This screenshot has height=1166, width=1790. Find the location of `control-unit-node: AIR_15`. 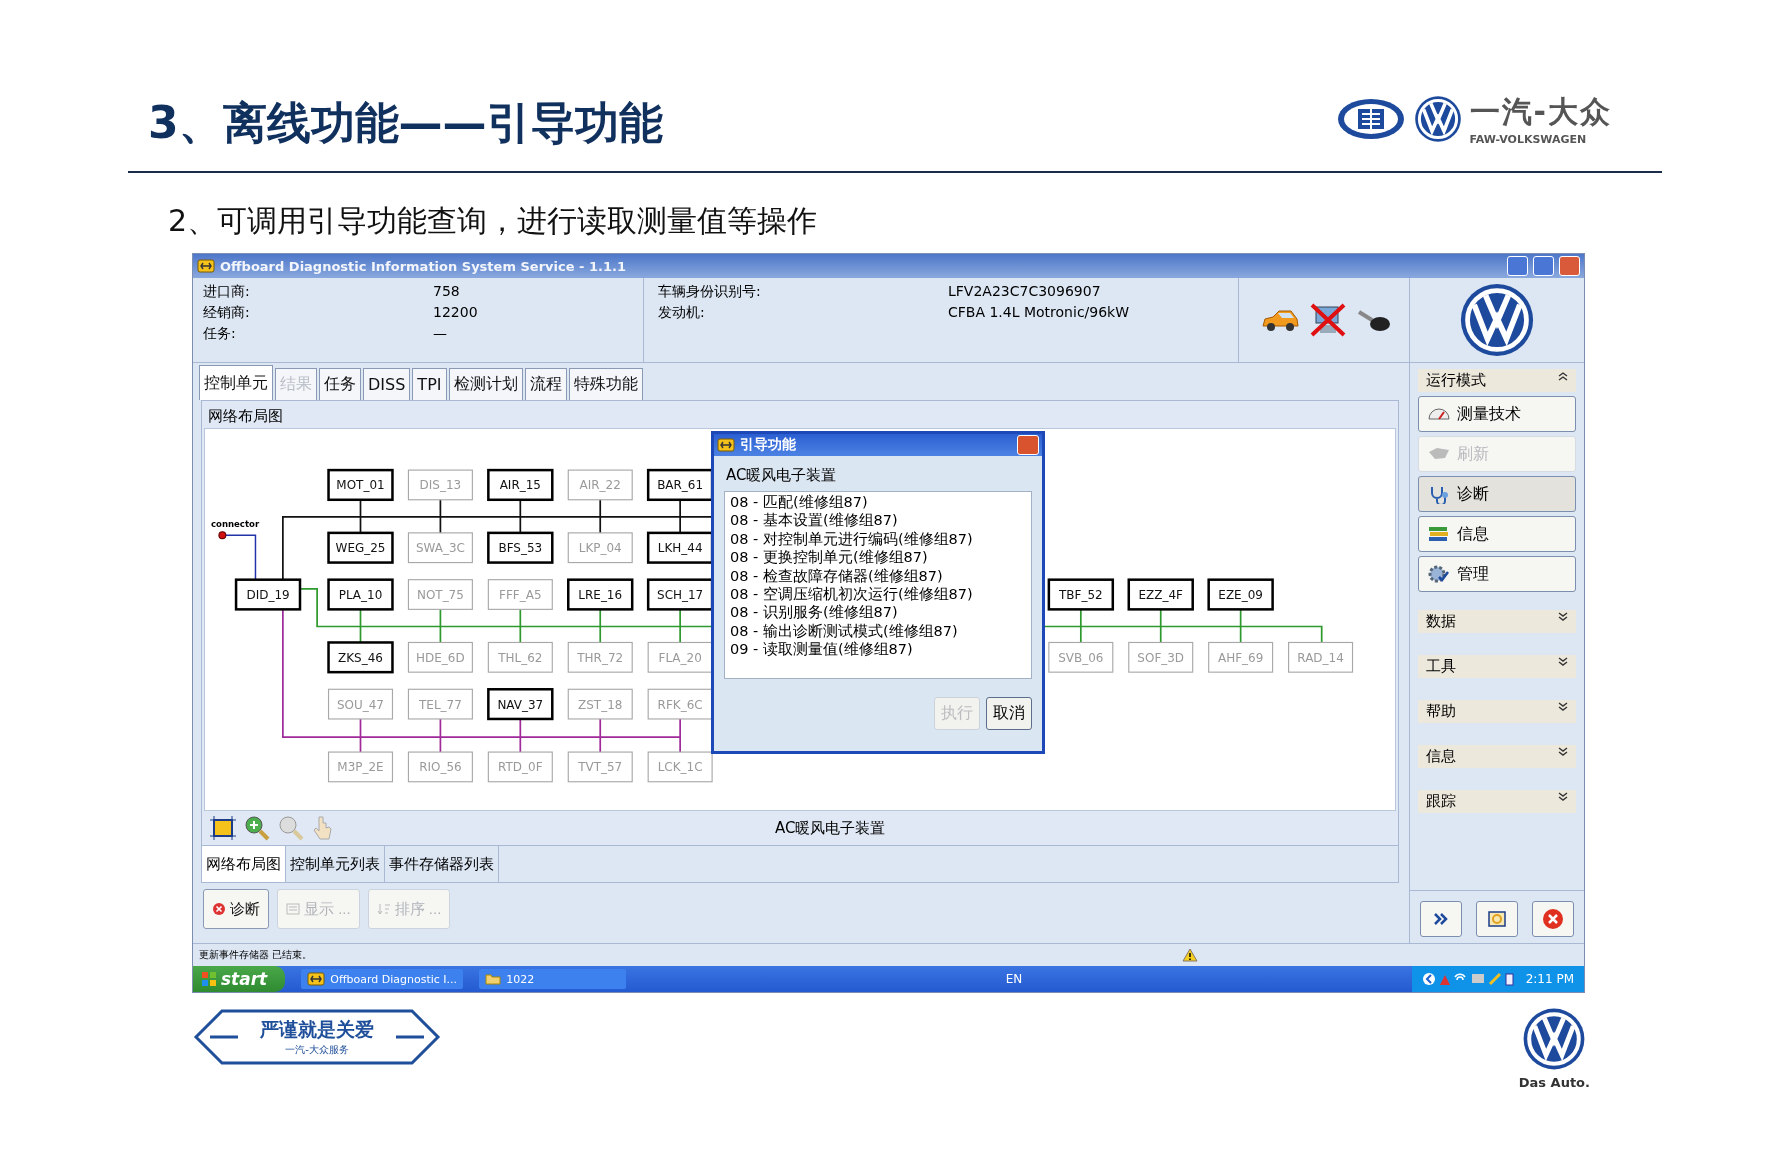

control-unit-node: AIR_15 is located at coordinates (520, 485).